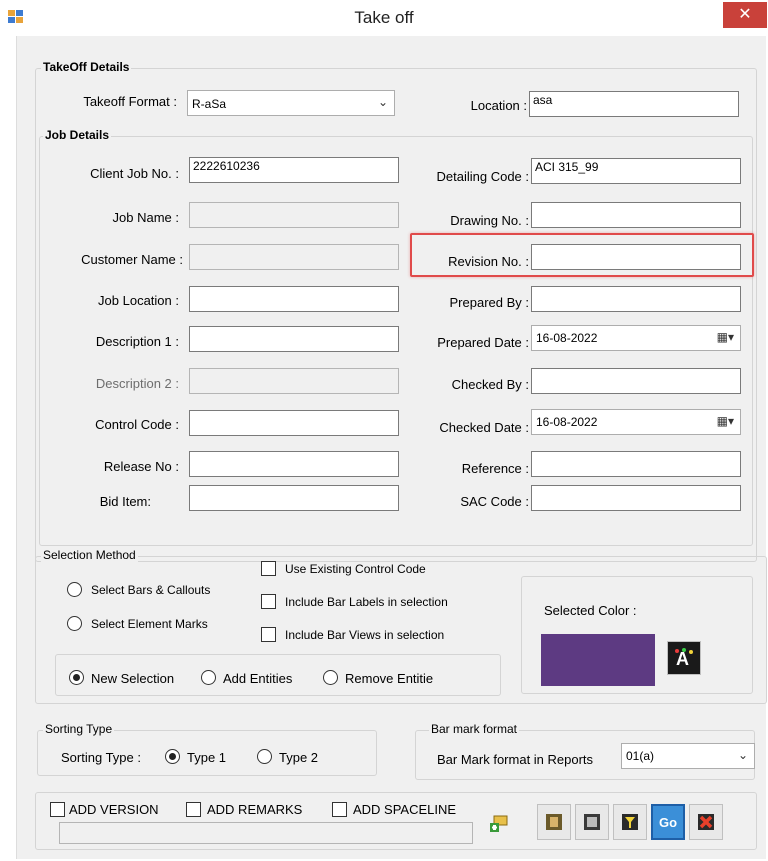  What do you see at coordinates (636, 498) in the screenshot?
I see `sac-code-input` at bounding box center [636, 498].